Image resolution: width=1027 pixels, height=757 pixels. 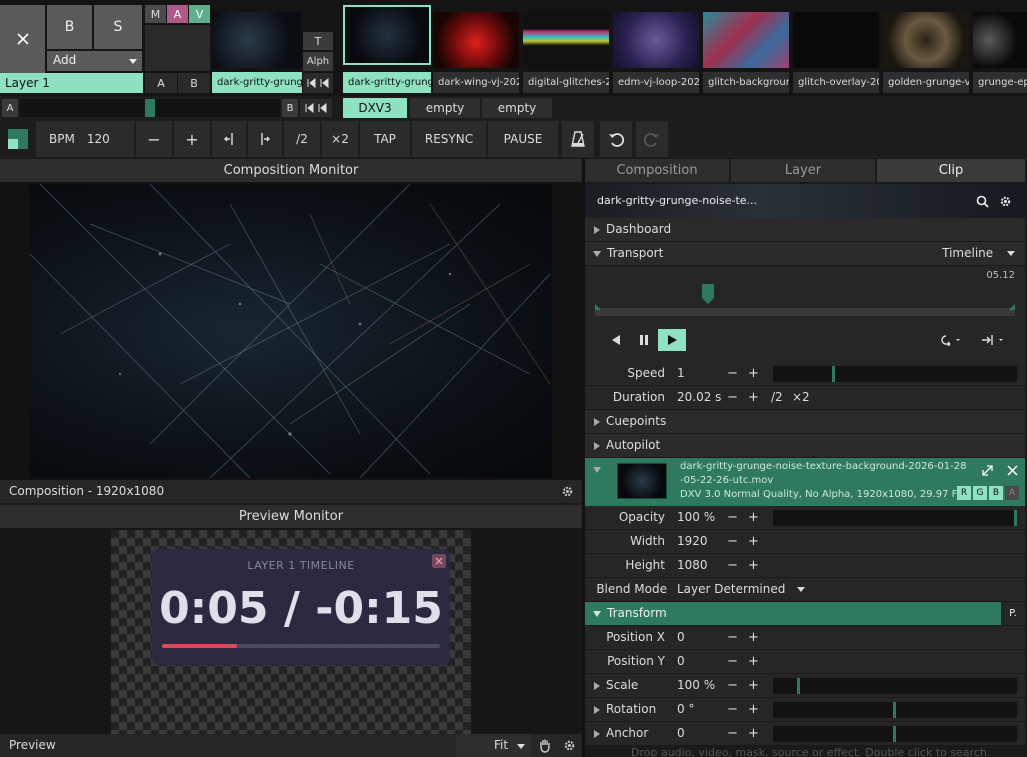 What do you see at coordinates (616, 340) in the screenshot?
I see `play-reverse-icon` at bounding box center [616, 340].